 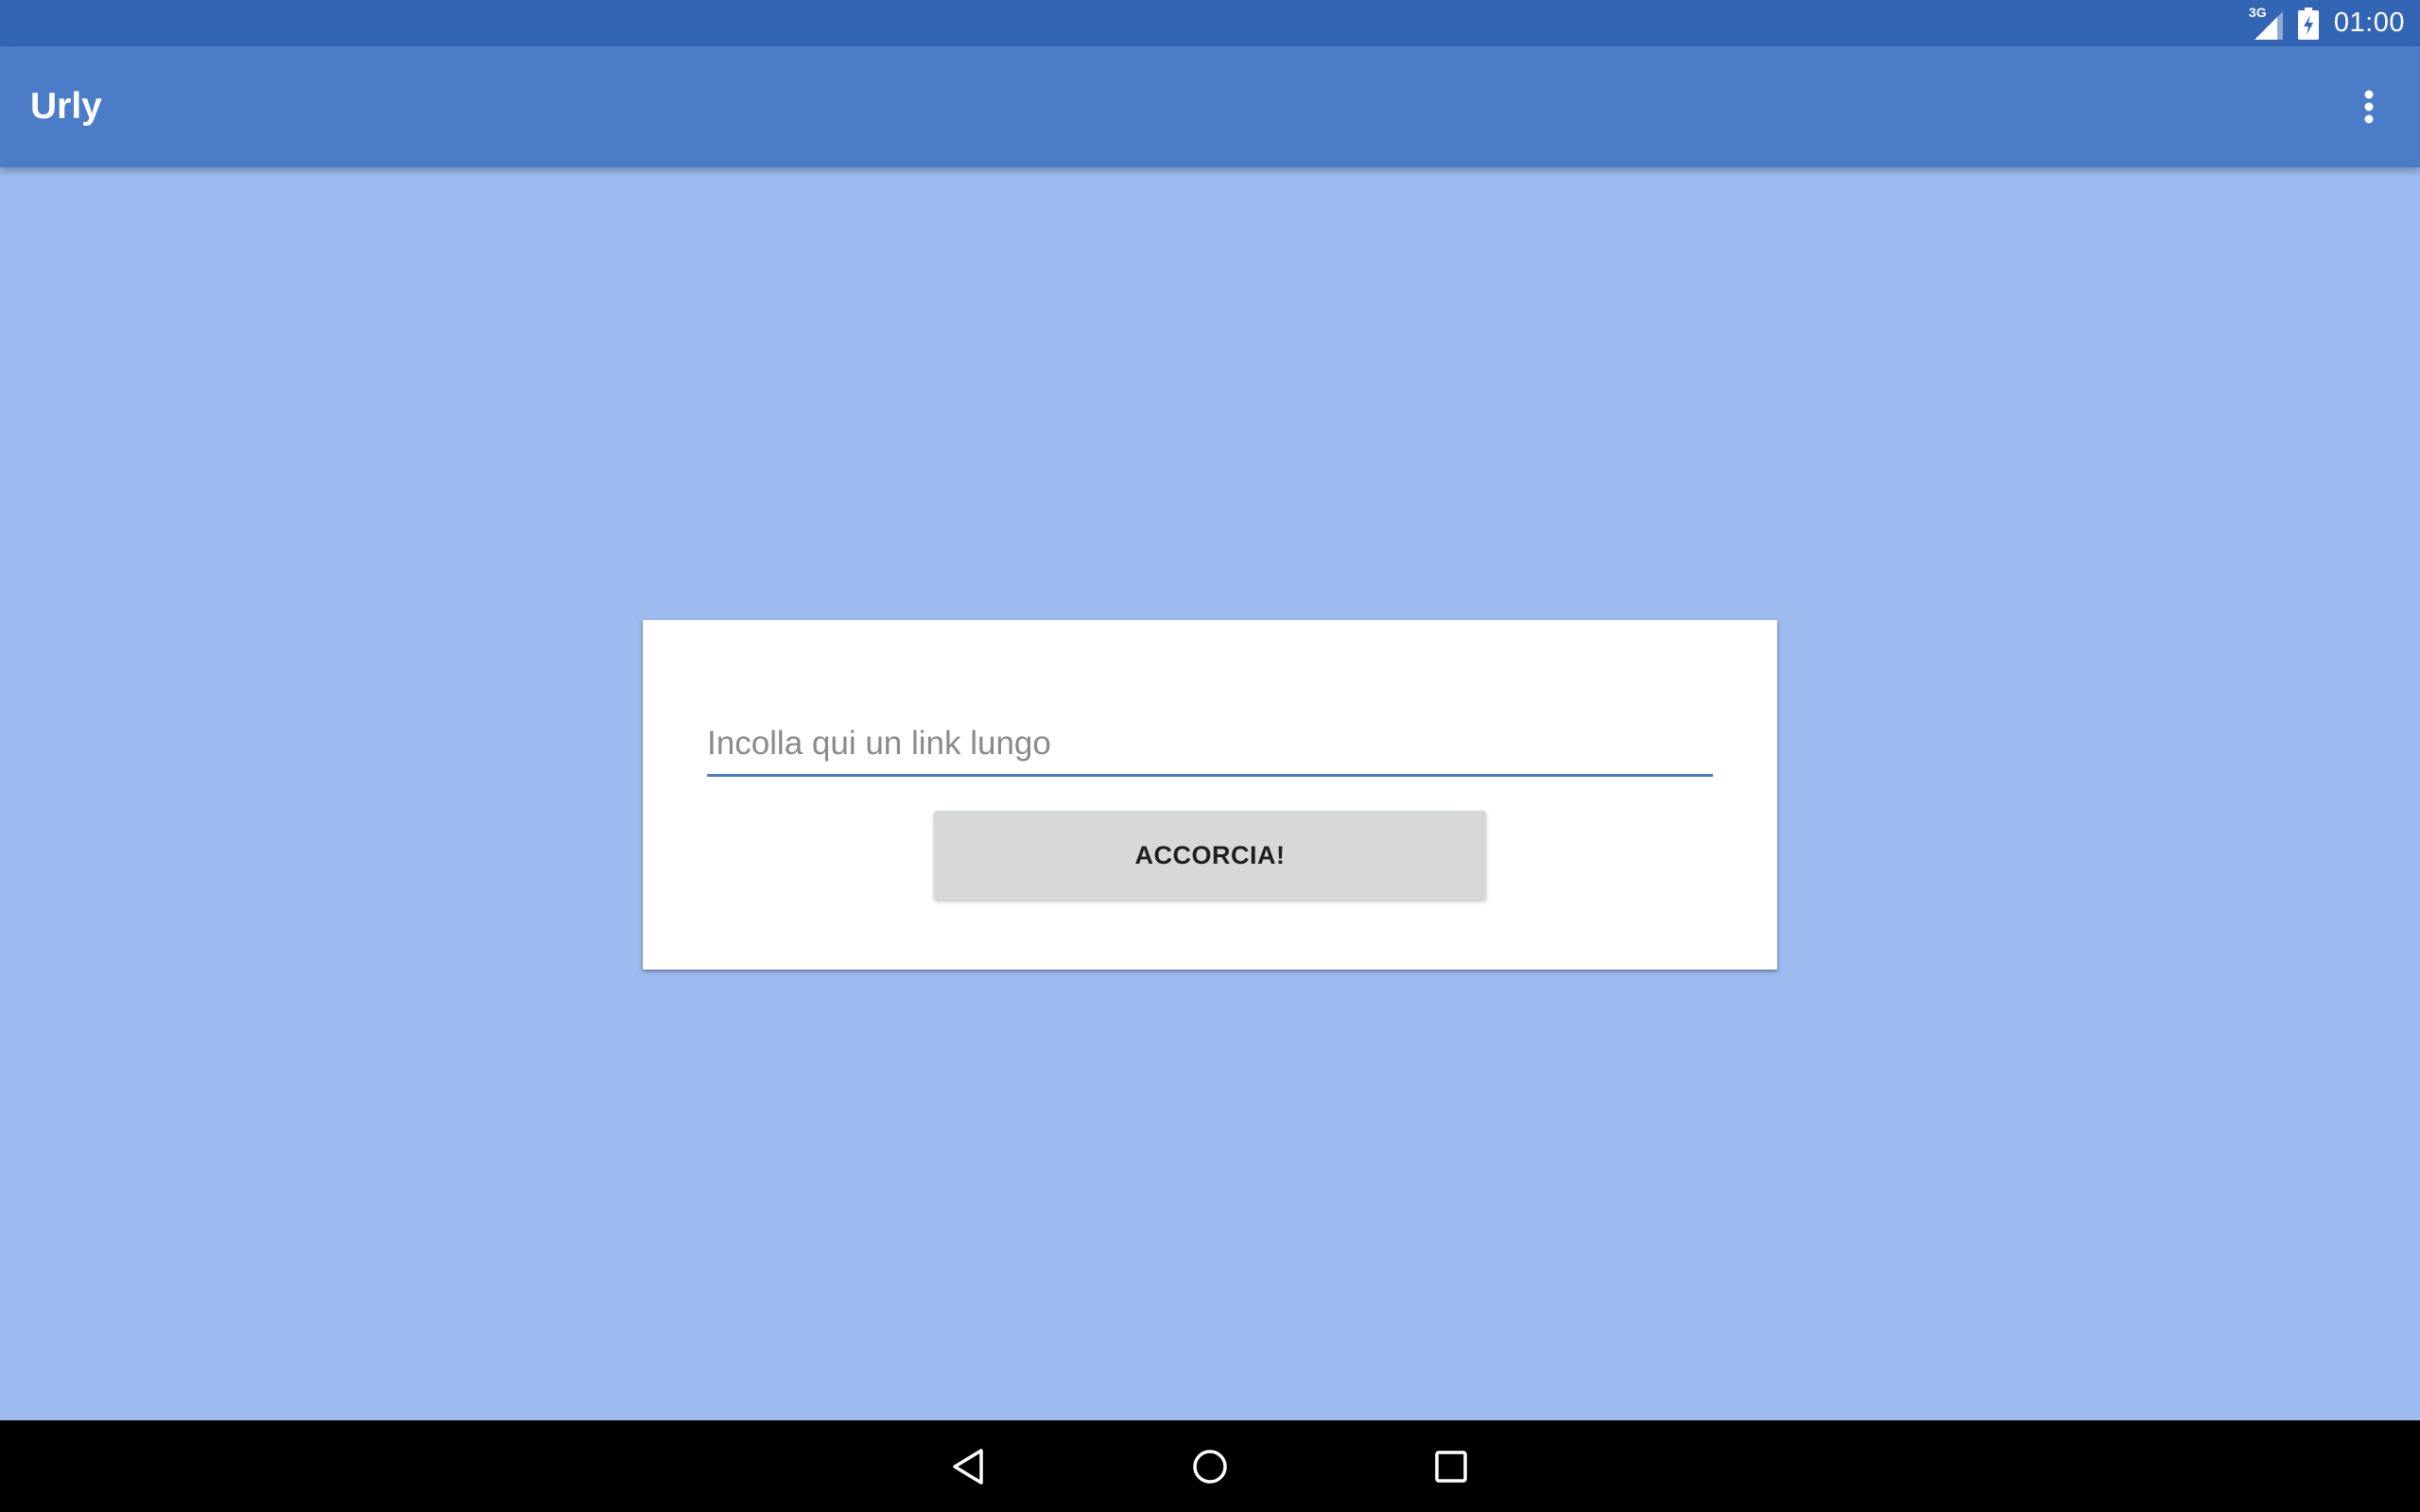 I want to click on navigation-bar, so click(x=1210, y=1466).